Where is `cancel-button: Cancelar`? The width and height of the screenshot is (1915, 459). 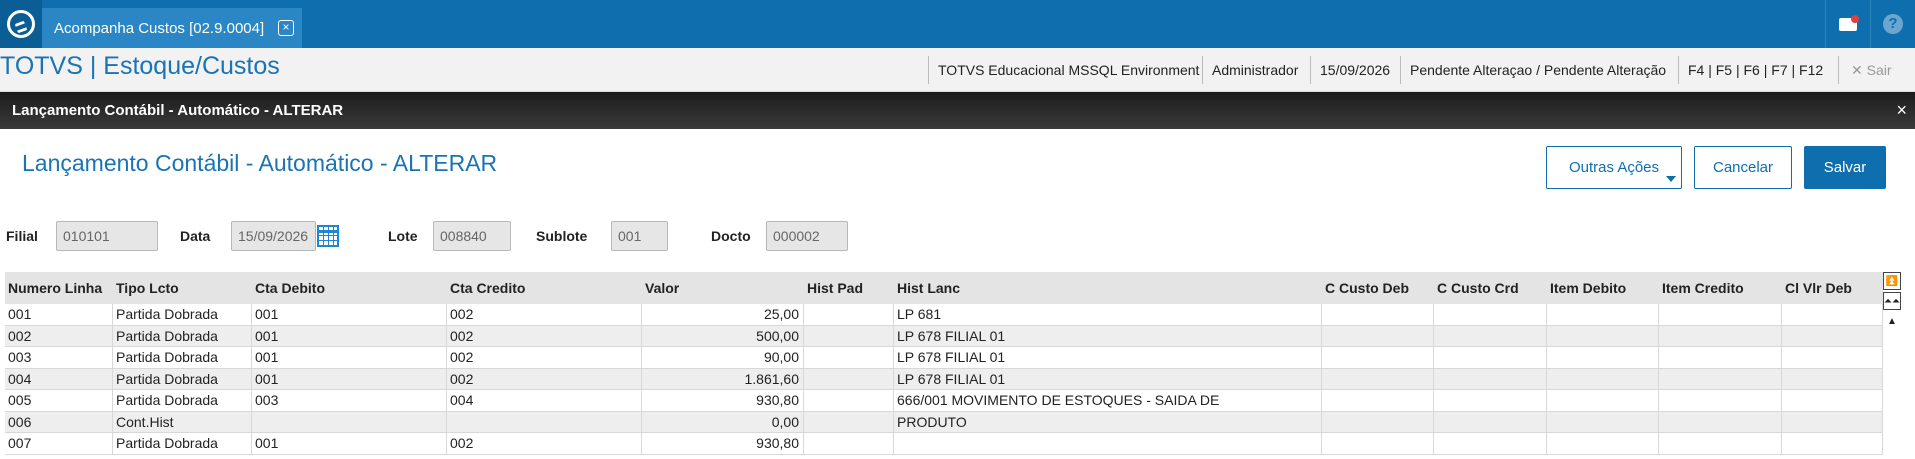 cancel-button: Cancelar is located at coordinates (1743, 167).